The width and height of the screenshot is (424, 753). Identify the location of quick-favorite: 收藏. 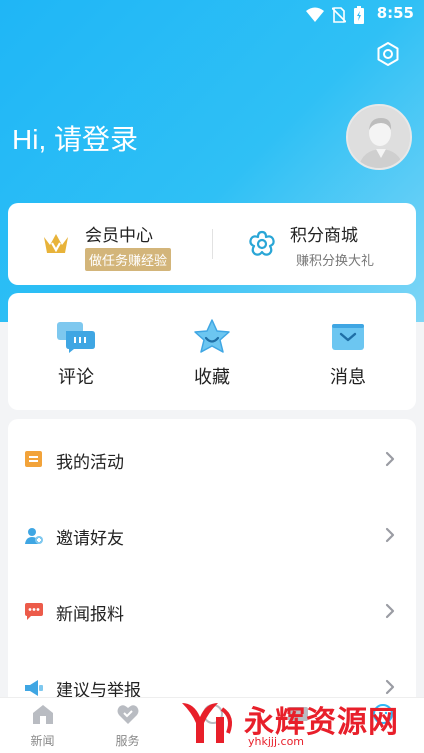
(212, 351).